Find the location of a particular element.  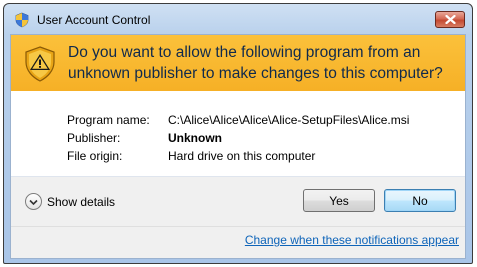

chevron-down-icon is located at coordinates (33, 202).